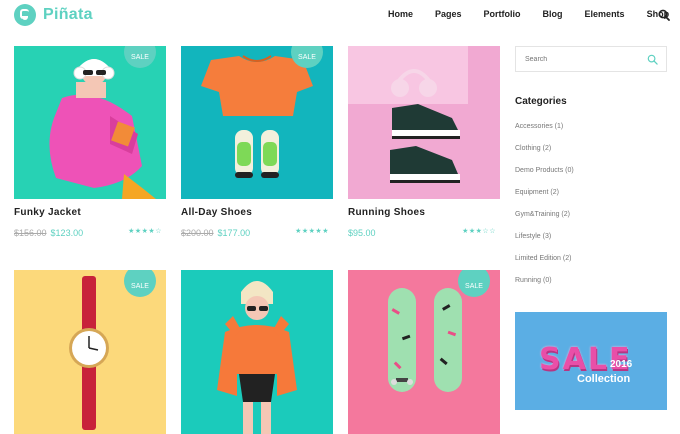  What do you see at coordinates (533, 236) in the screenshot?
I see `category-link: Lifestyle (3)` at bounding box center [533, 236].